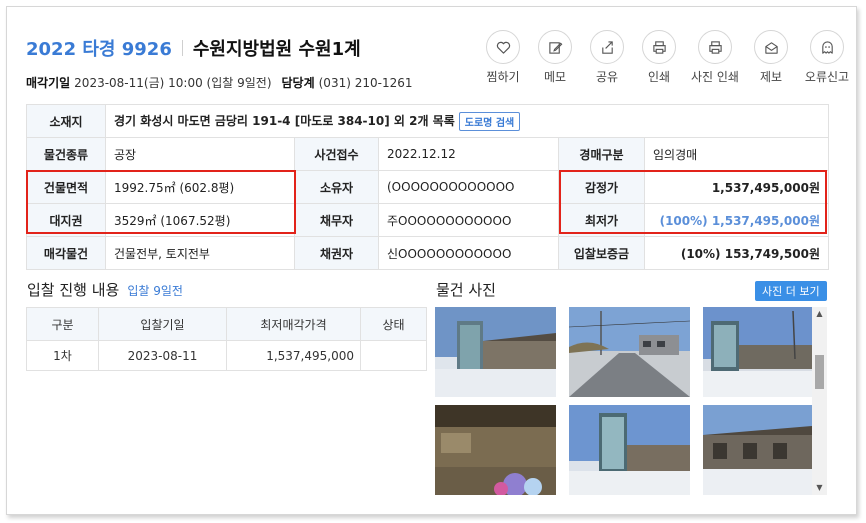 The image size is (866, 523). Describe the element at coordinates (48, 83) in the screenshot. I see `sale-date-label: 매각기일` at that location.